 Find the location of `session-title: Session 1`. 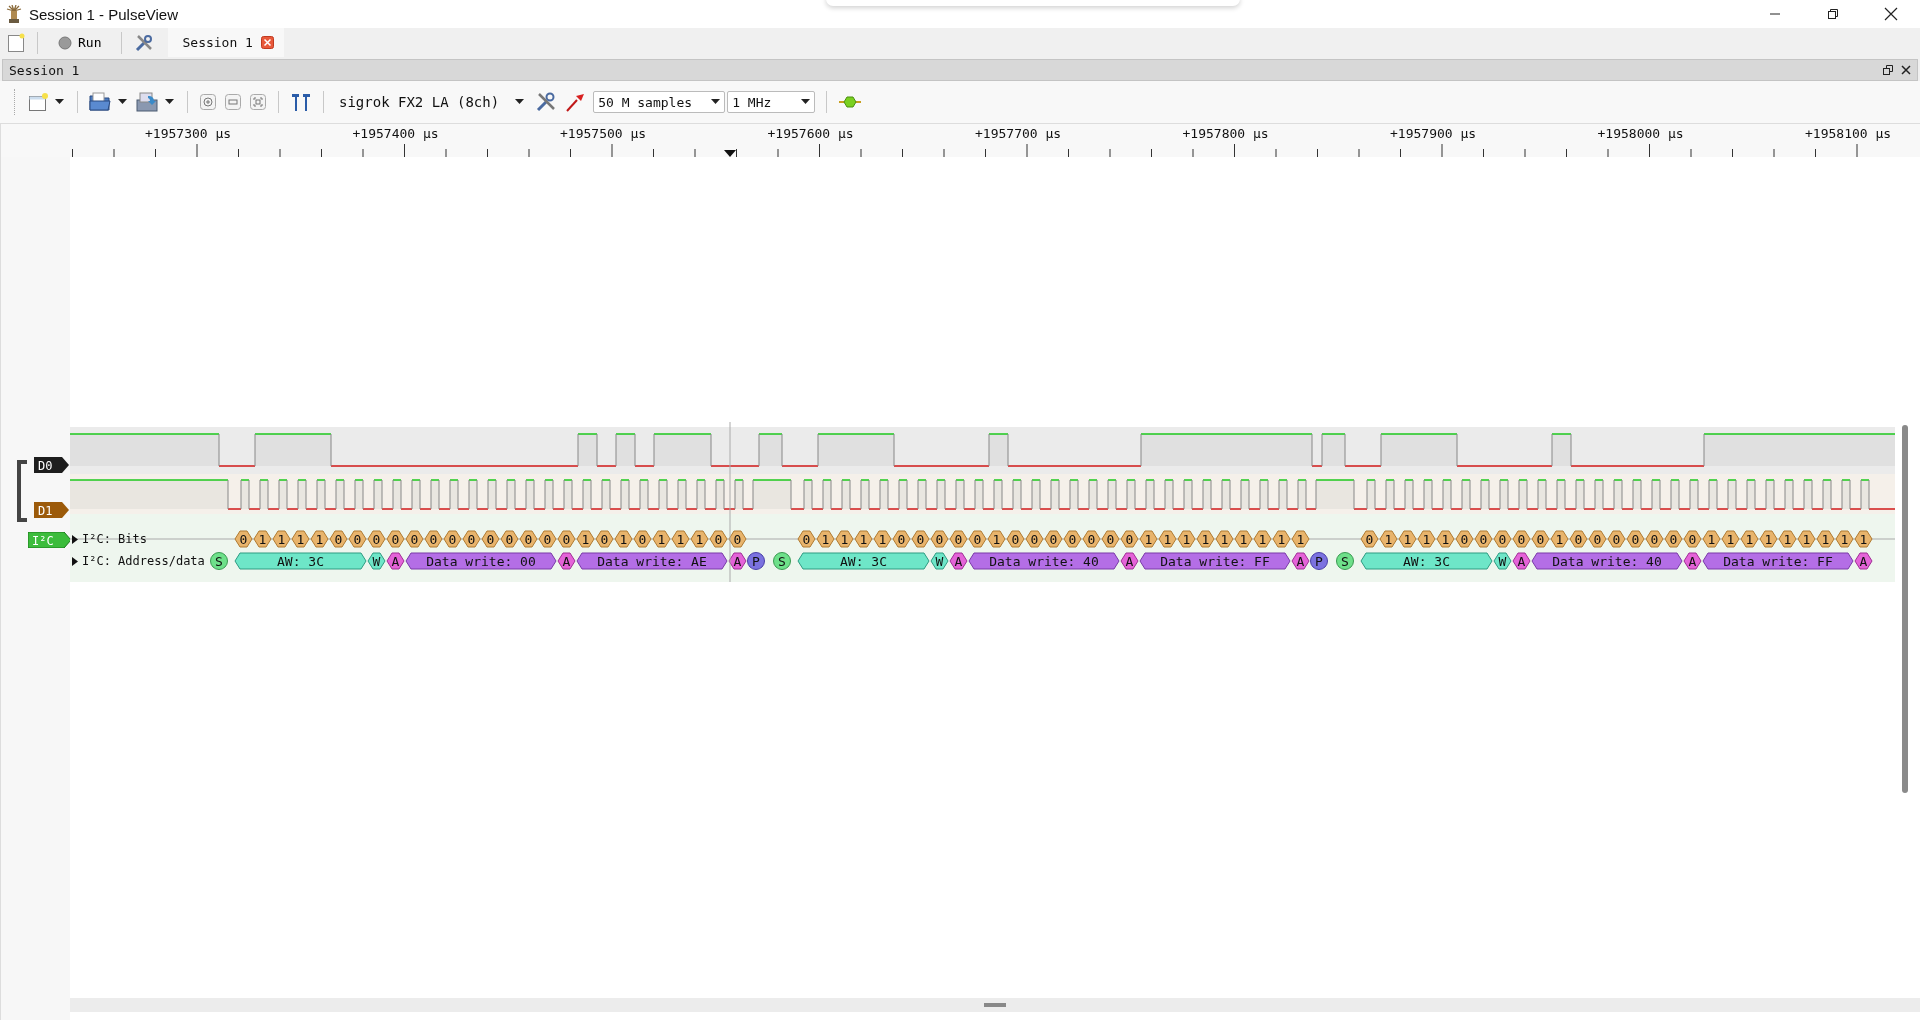

session-title: Session 1 is located at coordinates (44, 70).